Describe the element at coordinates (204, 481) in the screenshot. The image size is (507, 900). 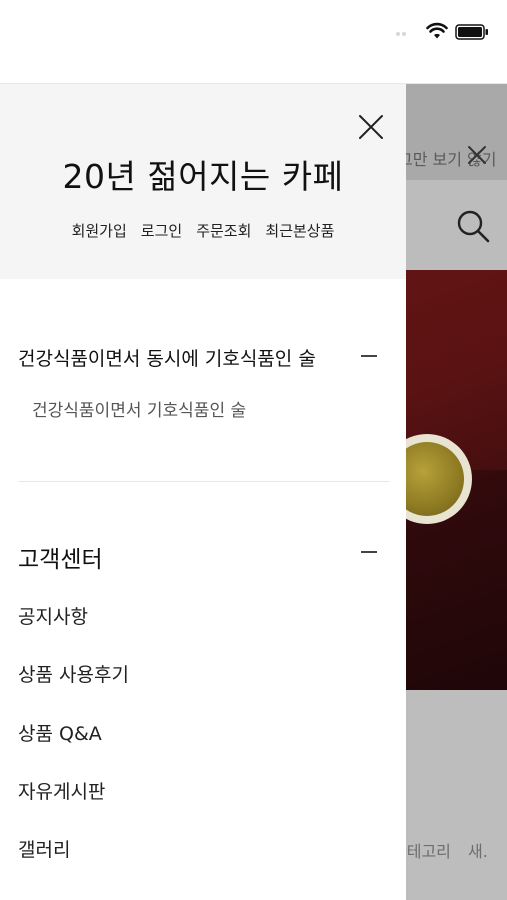
I see `divider` at that location.